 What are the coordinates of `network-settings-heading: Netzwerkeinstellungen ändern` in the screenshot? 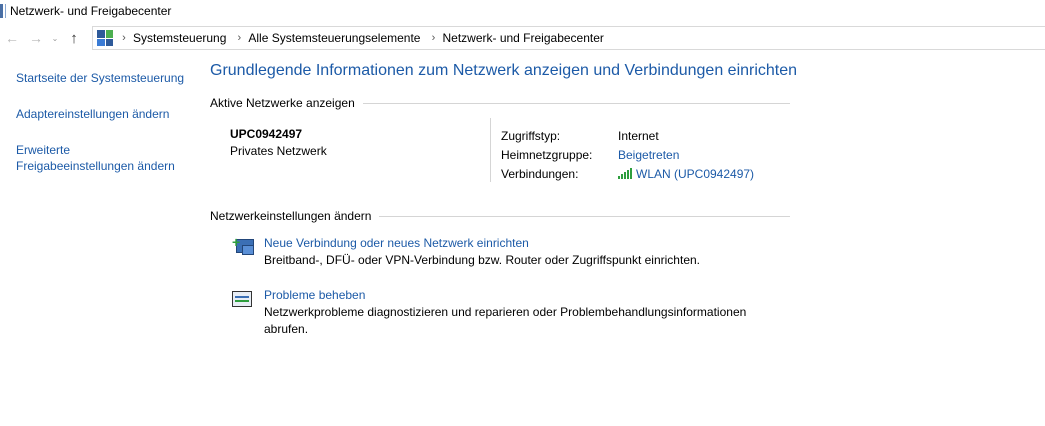 It's located at (291, 216).